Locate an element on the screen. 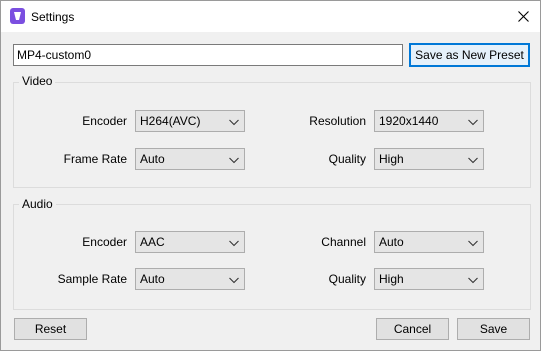 Image resolution: width=541 pixels, height=351 pixels. video-resolution-label: Resolution is located at coordinates (337, 121).